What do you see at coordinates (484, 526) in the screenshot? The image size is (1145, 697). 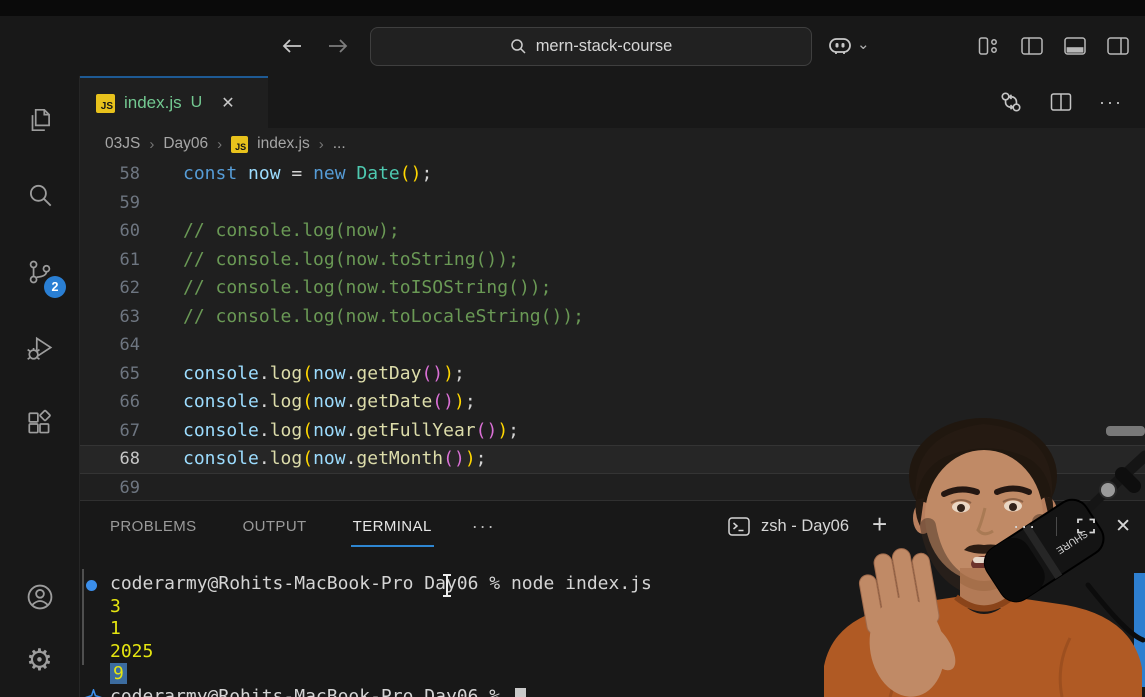 I see `panel-more-tabs-button: ···` at bounding box center [484, 526].